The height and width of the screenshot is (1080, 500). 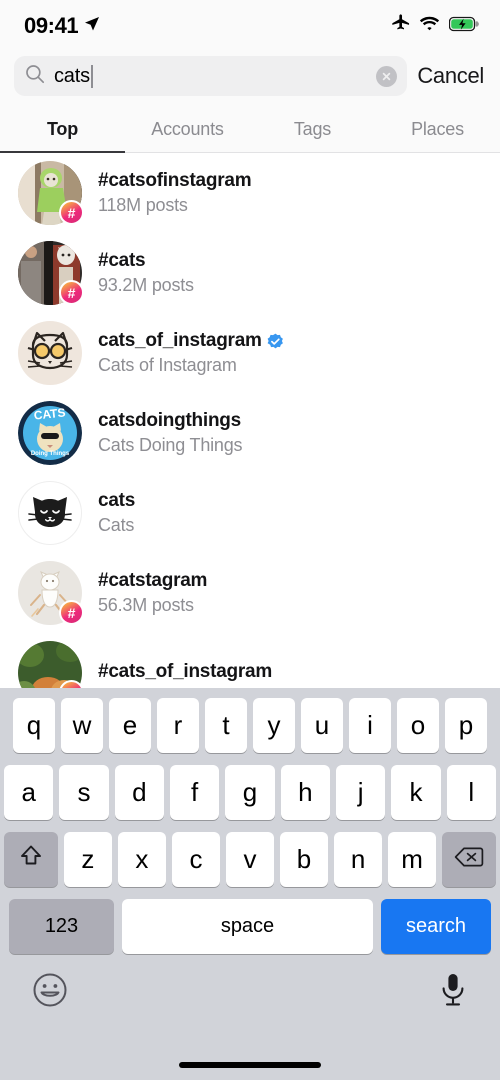 I want to click on shift-arrow-icon, so click(x=31, y=859).